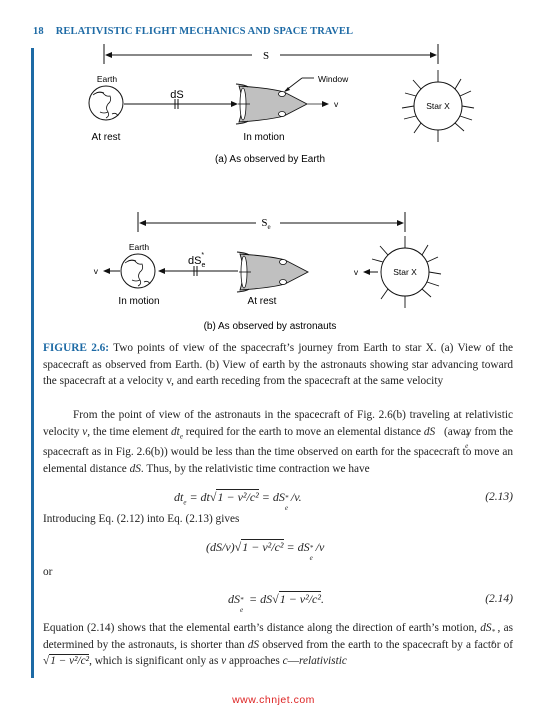 Image resolution: width=547 pixels, height=720 pixels. What do you see at coordinates (69, 660) in the screenshot?
I see `math-sqrt-factor: 1 − v²/c²` at bounding box center [69, 660].